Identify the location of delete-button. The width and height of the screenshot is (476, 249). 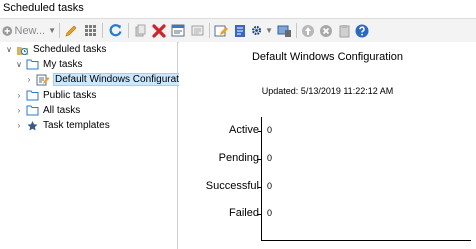
(159, 30).